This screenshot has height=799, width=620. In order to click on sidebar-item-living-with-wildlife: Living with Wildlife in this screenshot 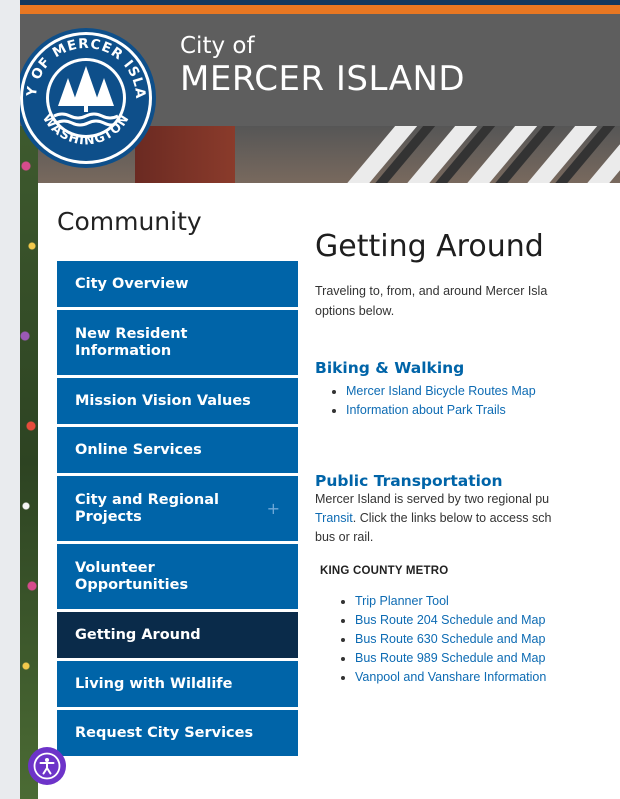, I will do `click(177, 684)`.